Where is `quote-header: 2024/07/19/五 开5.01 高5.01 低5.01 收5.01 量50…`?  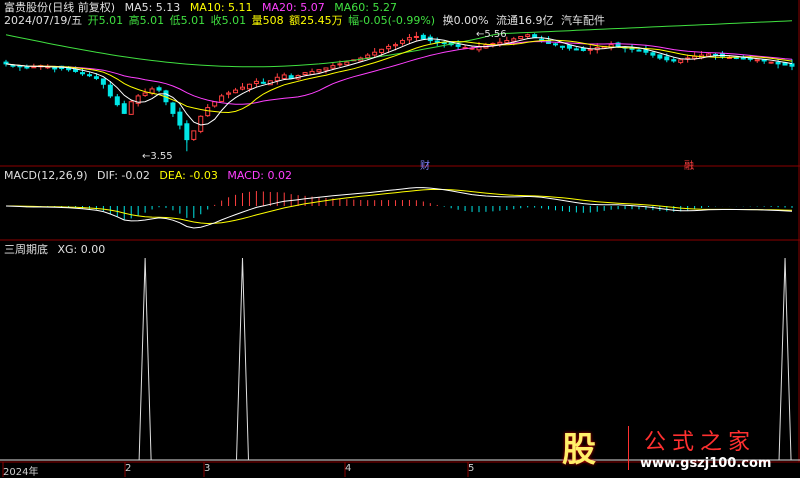 quote-header: 2024/07/19/五 开5.01 高5.01 低5.01 收5.01 量50… is located at coordinates (307, 20).